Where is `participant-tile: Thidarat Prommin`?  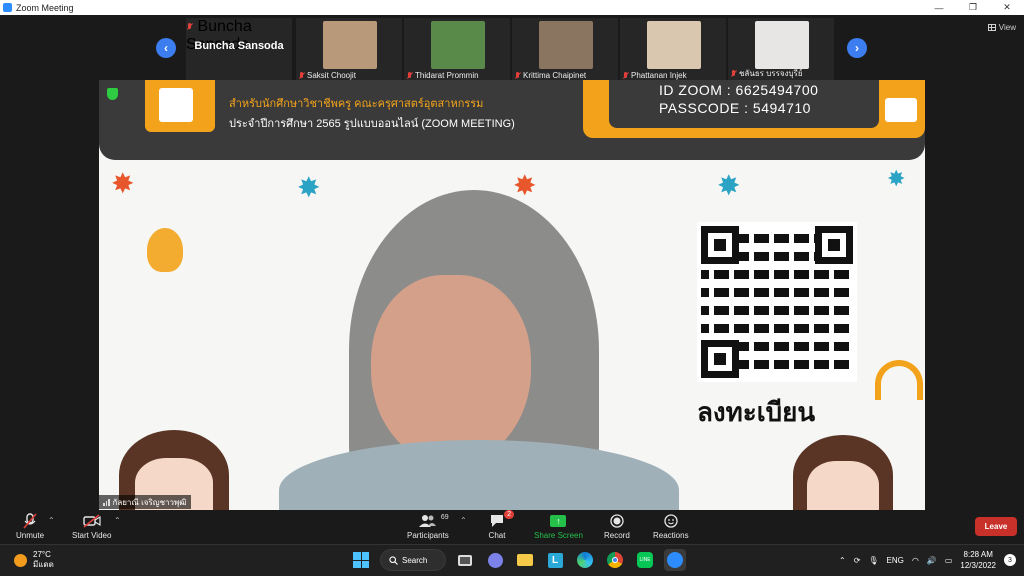 participant-tile: Thidarat Prommin is located at coordinates (457, 49).